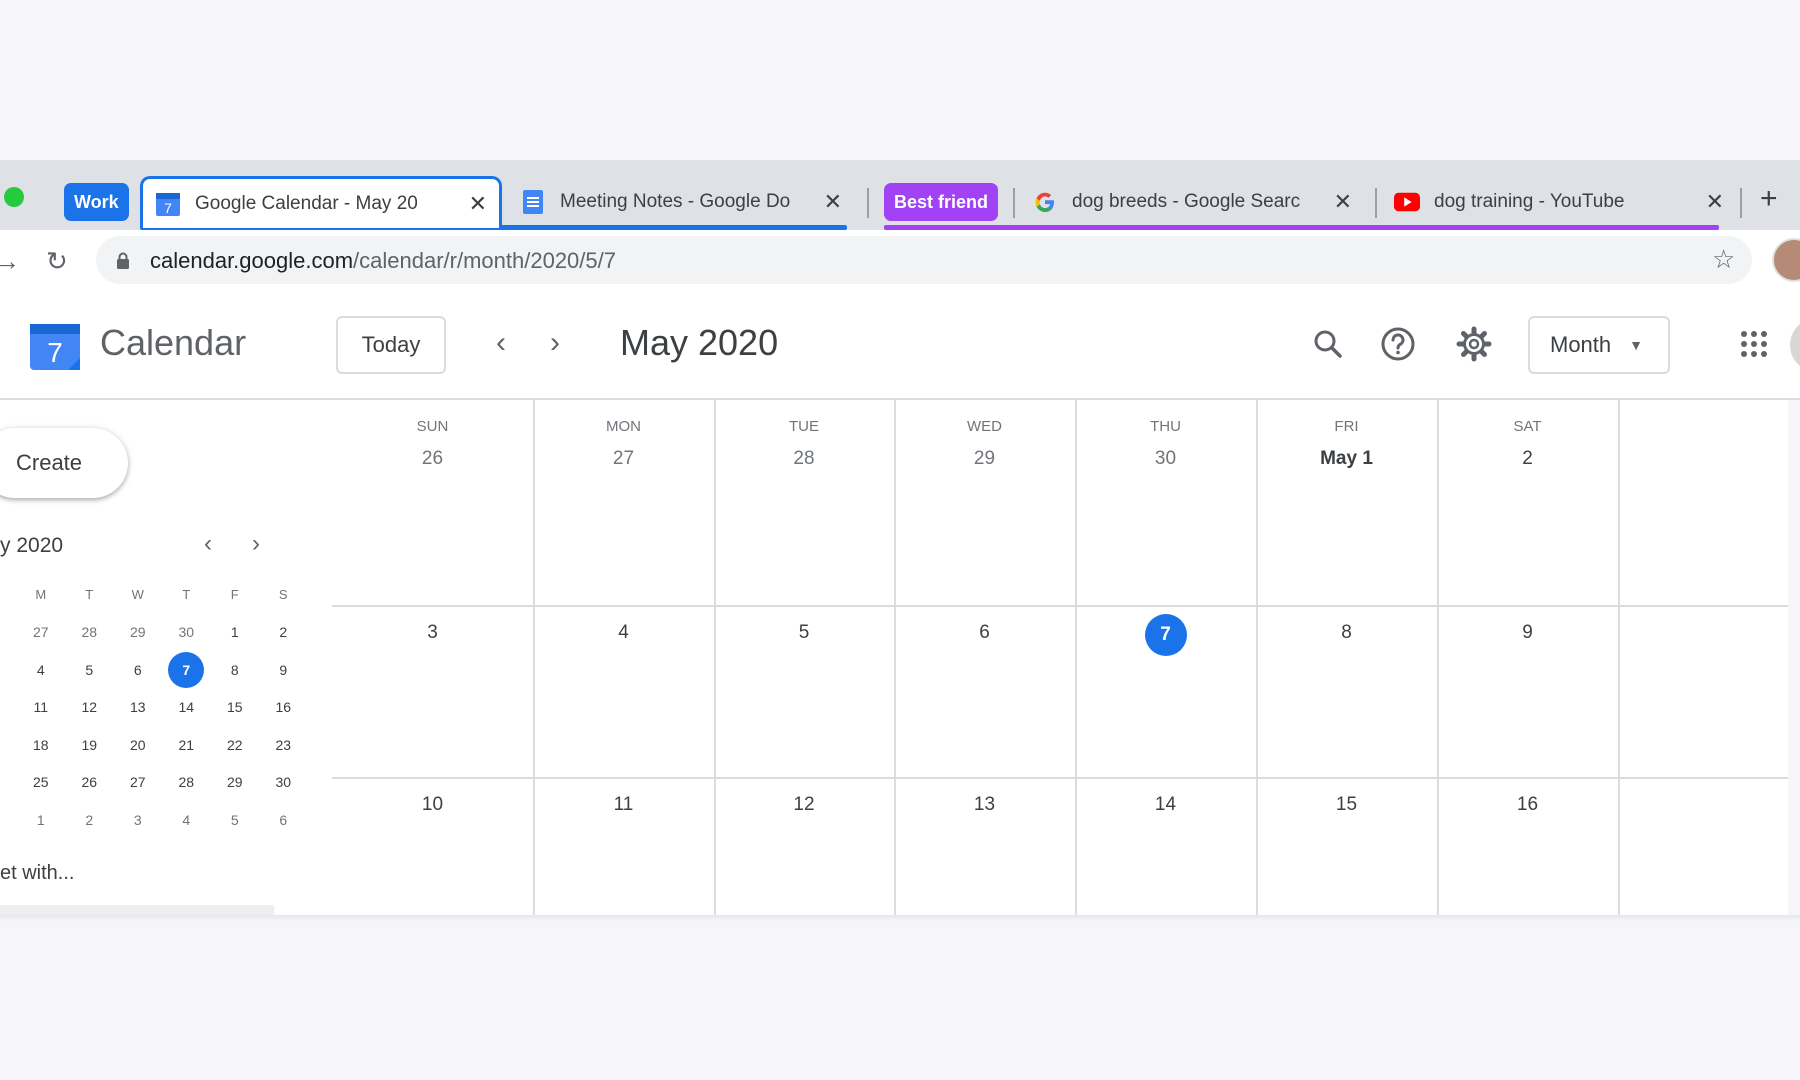  What do you see at coordinates (235, 670) in the screenshot?
I see `mini-day-cell: 8` at bounding box center [235, 670].